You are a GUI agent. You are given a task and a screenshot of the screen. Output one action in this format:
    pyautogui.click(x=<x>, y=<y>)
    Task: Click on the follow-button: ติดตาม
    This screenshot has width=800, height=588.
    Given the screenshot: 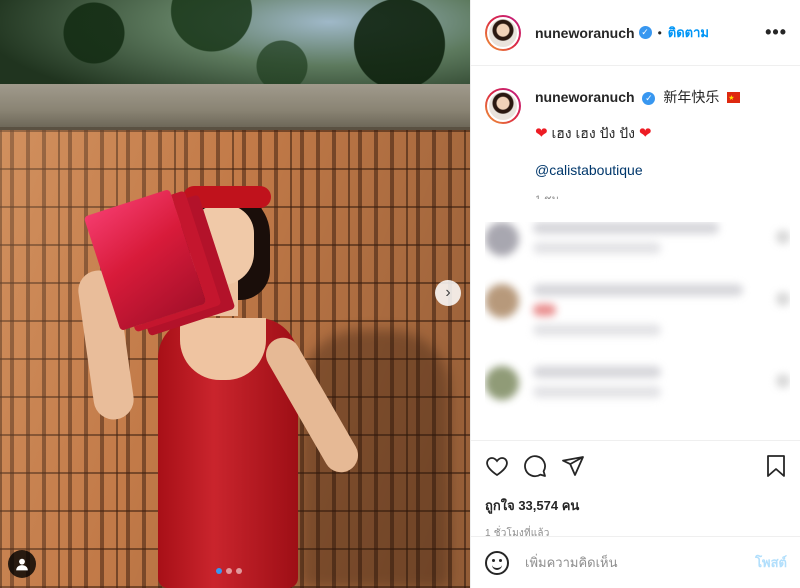 What is the action you would take?
    pyautogui.click(x=688, y=32)
    